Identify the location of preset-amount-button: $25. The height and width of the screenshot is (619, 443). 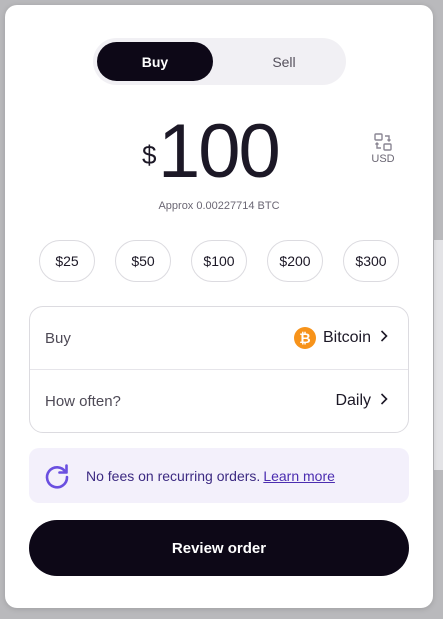
(67, 261).